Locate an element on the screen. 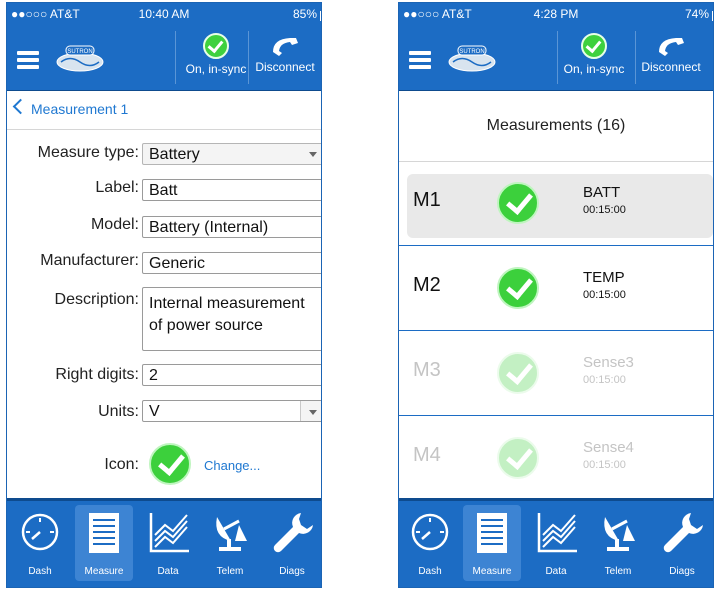  measure-type-label: Measure type: is located at coordinates (88, 152).